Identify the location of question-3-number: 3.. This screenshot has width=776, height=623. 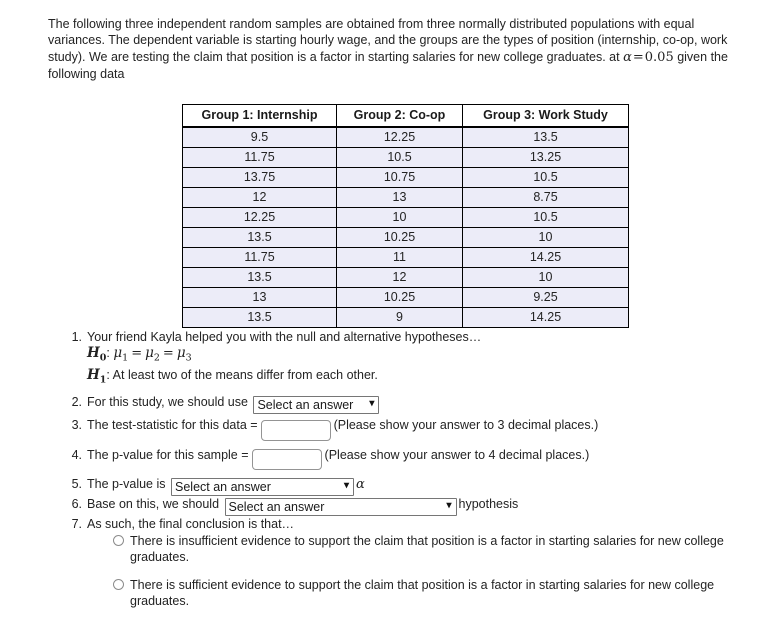
(76, 425).